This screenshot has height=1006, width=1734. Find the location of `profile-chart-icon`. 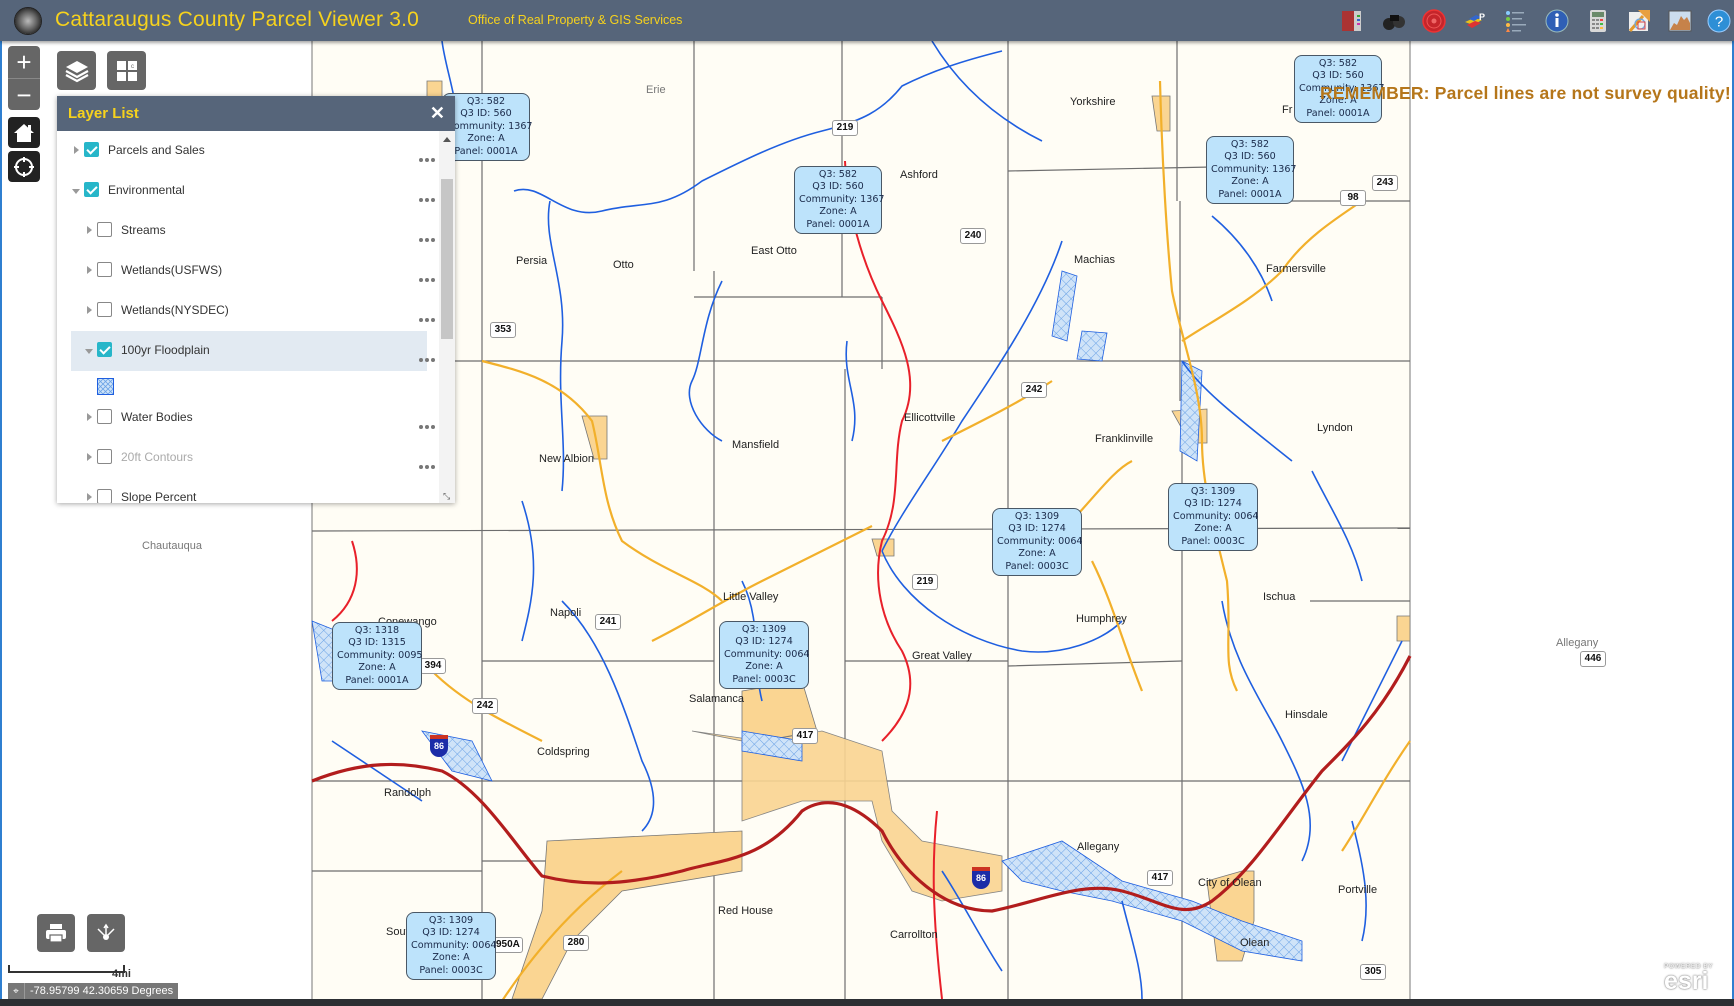

profile-chart-icon is located at coordinates (1680, 21).